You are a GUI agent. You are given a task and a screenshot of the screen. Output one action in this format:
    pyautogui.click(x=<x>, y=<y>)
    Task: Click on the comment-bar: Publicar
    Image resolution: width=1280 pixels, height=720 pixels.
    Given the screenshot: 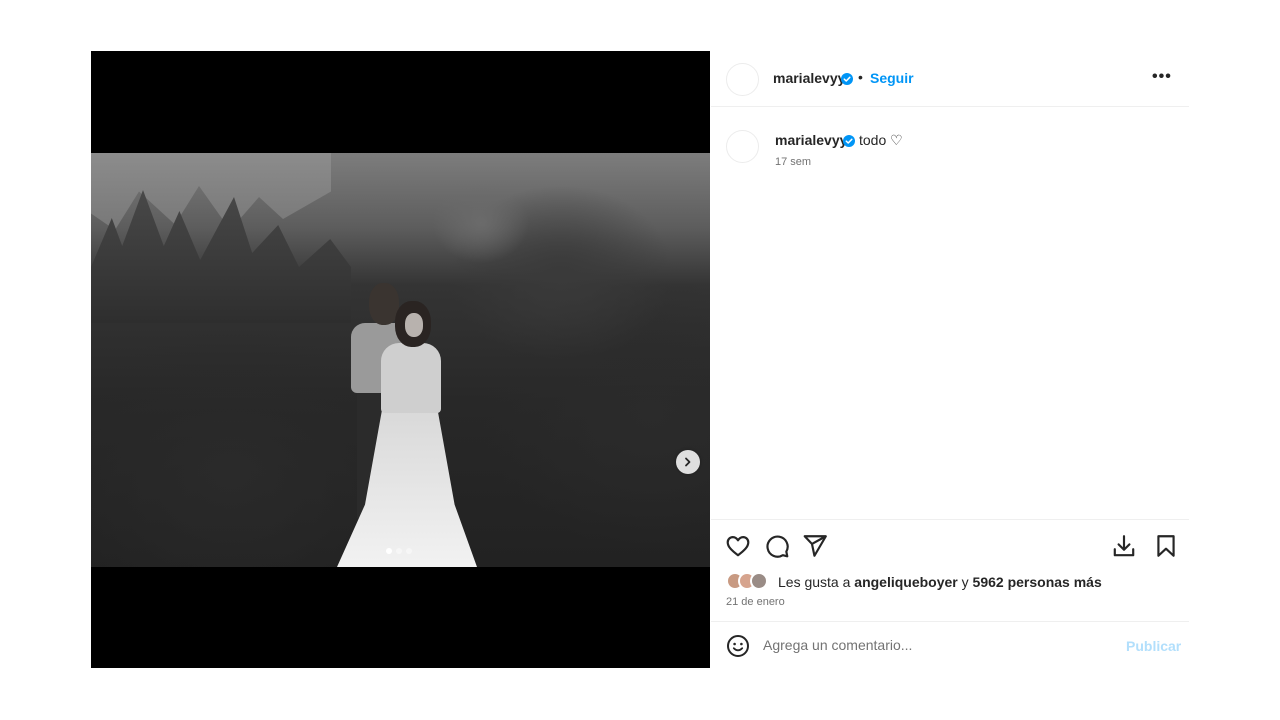 What is the action you would take?
    pyautogui.click(x=950, y=644)
    